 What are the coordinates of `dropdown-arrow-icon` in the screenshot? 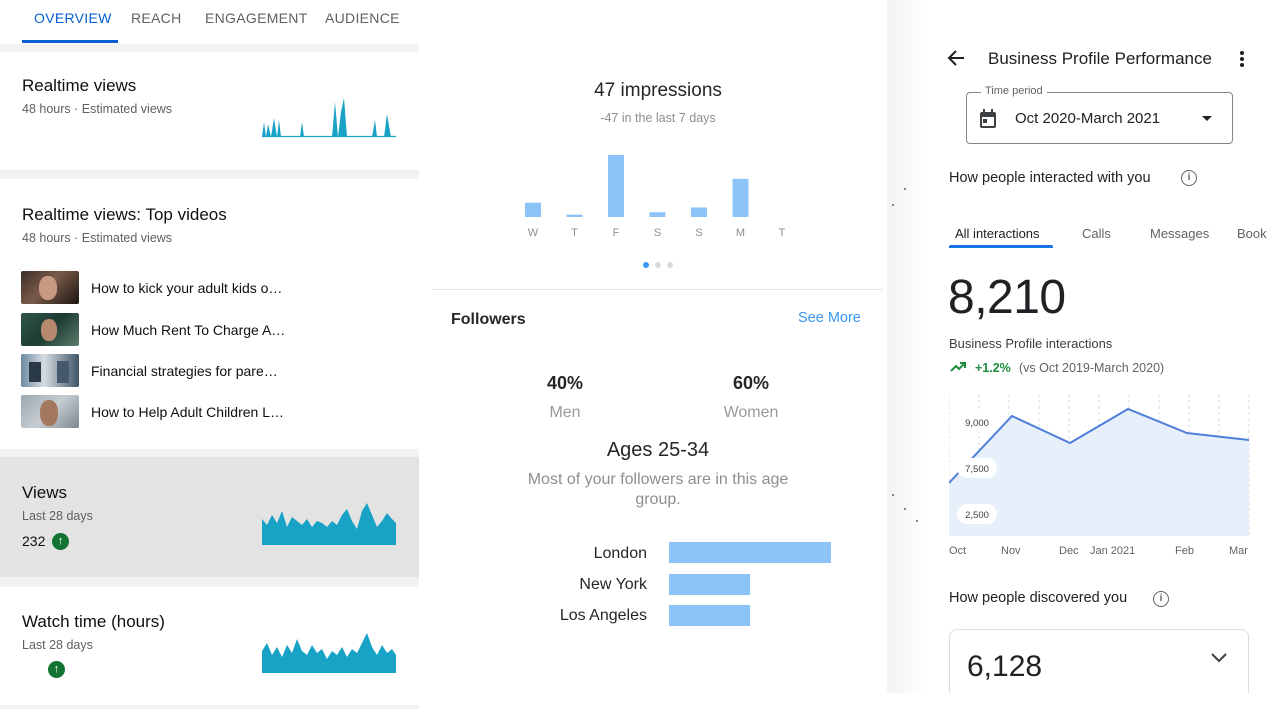 It's located at (1207, 118).